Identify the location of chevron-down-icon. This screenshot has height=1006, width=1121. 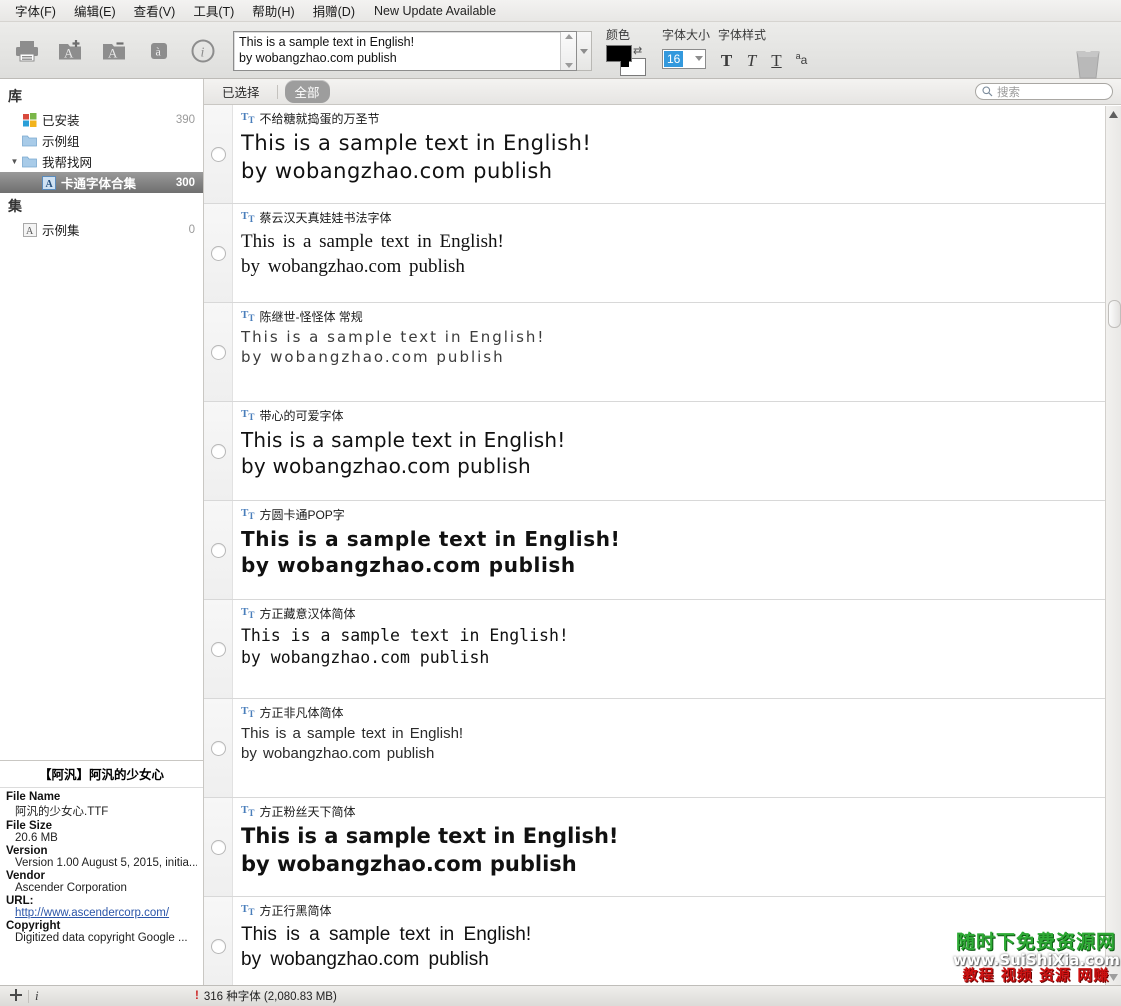
(699, 58).